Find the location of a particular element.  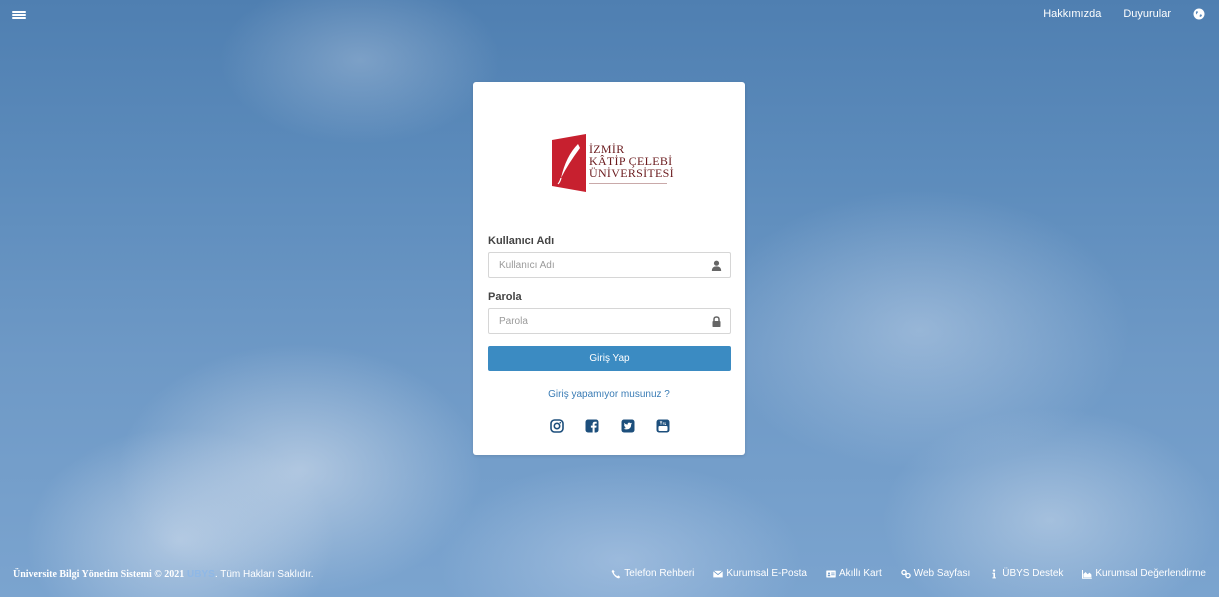

login-help-link: Giriş yapamıyor musunuz ? is located at coordinates (609, 394).